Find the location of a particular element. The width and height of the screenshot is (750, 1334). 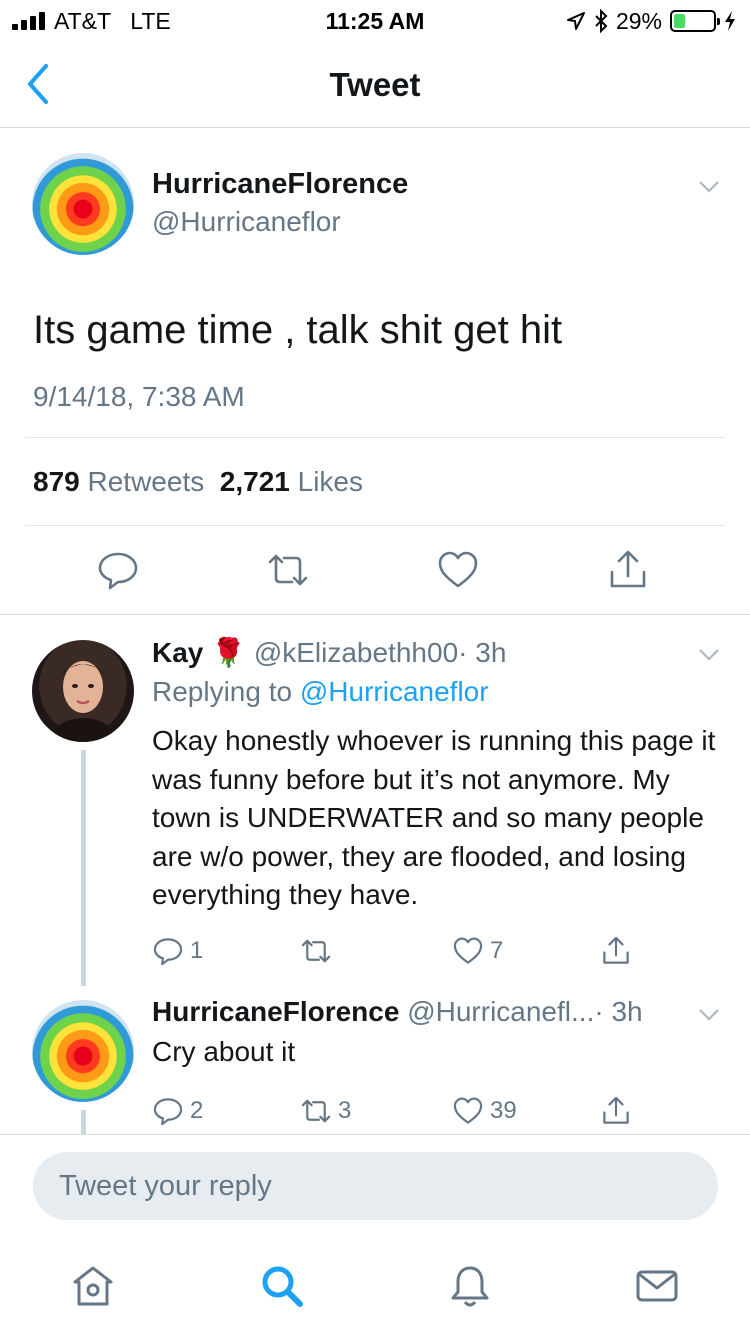

like-count: 2,721 is located at coordinates (254, 481).